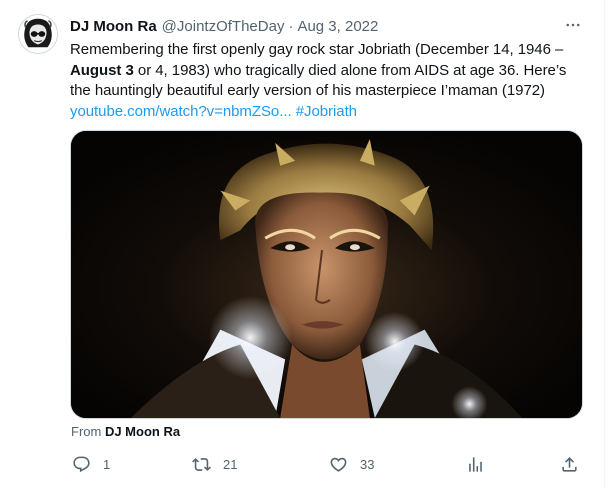  Describe the element at coordinates (88, 431) in the screenshot. I see `from-label: From` at that location.